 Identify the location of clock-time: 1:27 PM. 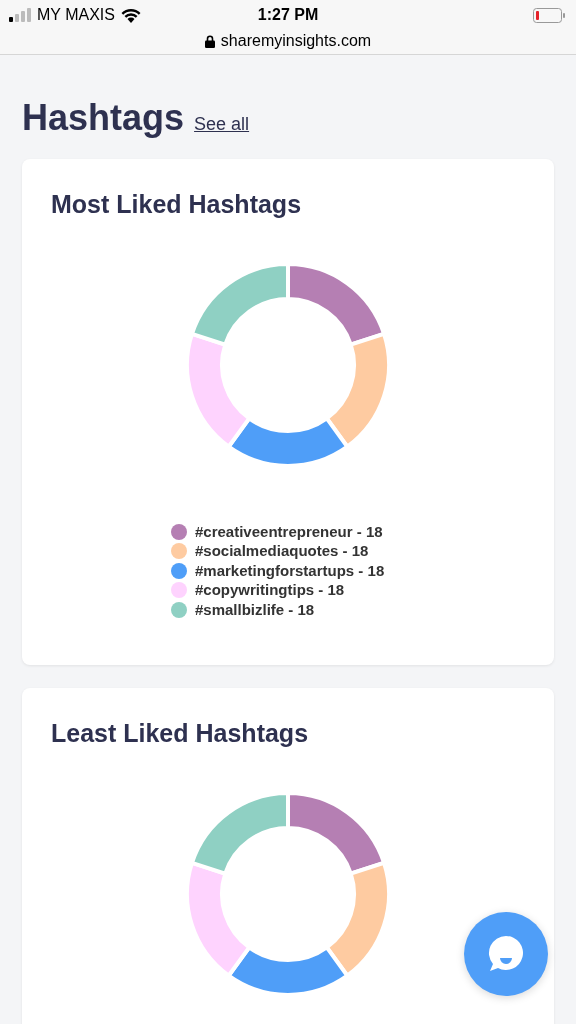
(288, 15).